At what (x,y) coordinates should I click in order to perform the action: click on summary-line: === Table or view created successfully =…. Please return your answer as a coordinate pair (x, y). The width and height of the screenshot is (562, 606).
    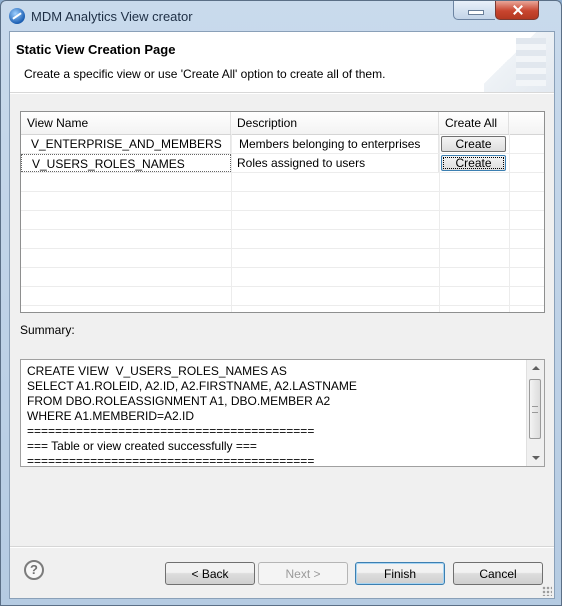
    Looking at the image, I should click on (142, 446).